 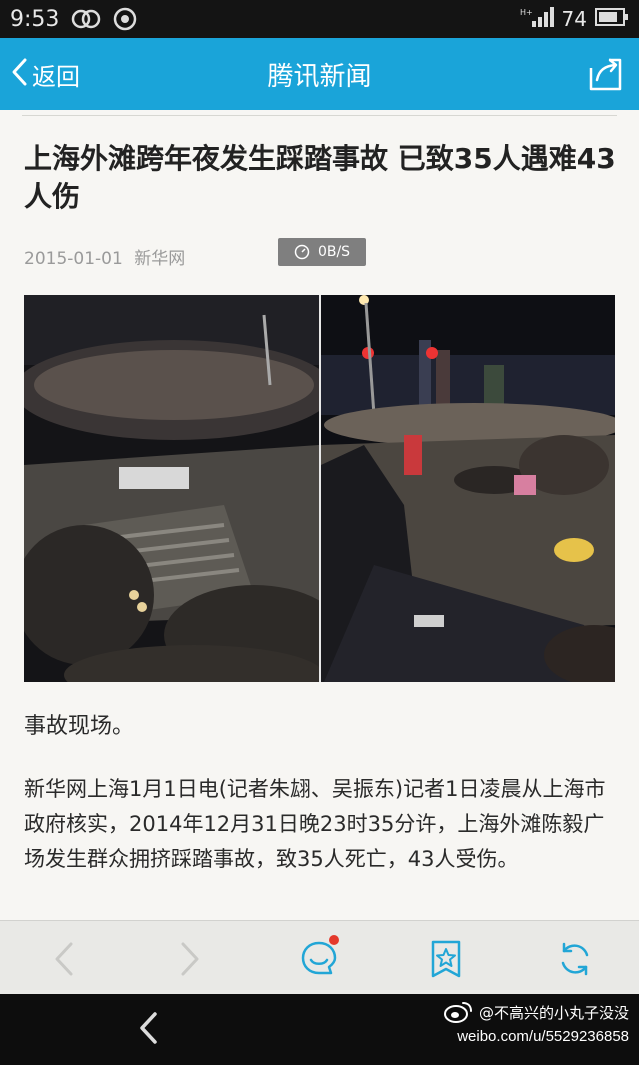 I want to click on watermark-url: weibo.com/u/5529236858, so click(x=543, y=1036).